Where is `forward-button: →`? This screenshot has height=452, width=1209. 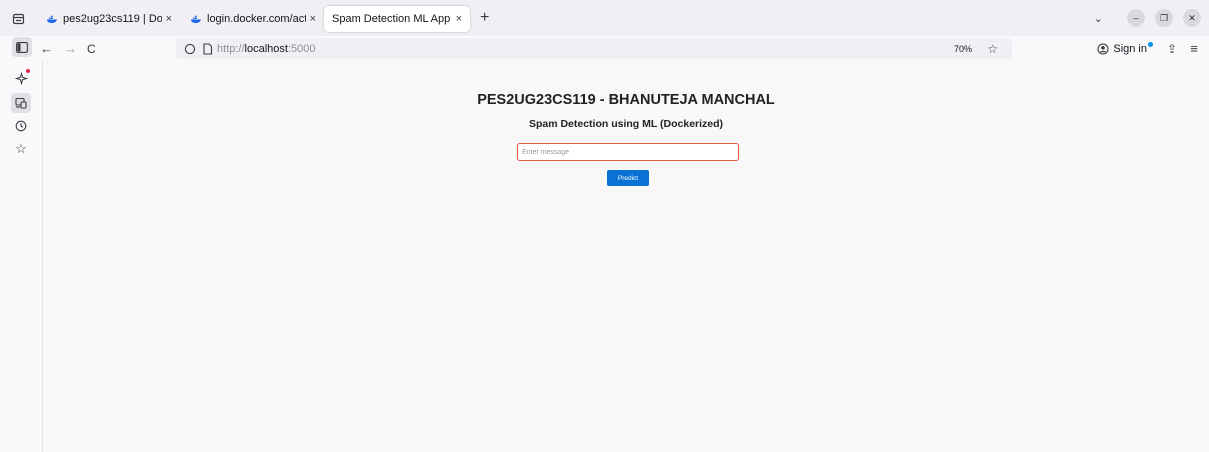
forward-button: → is located at coordinates (70, 49).